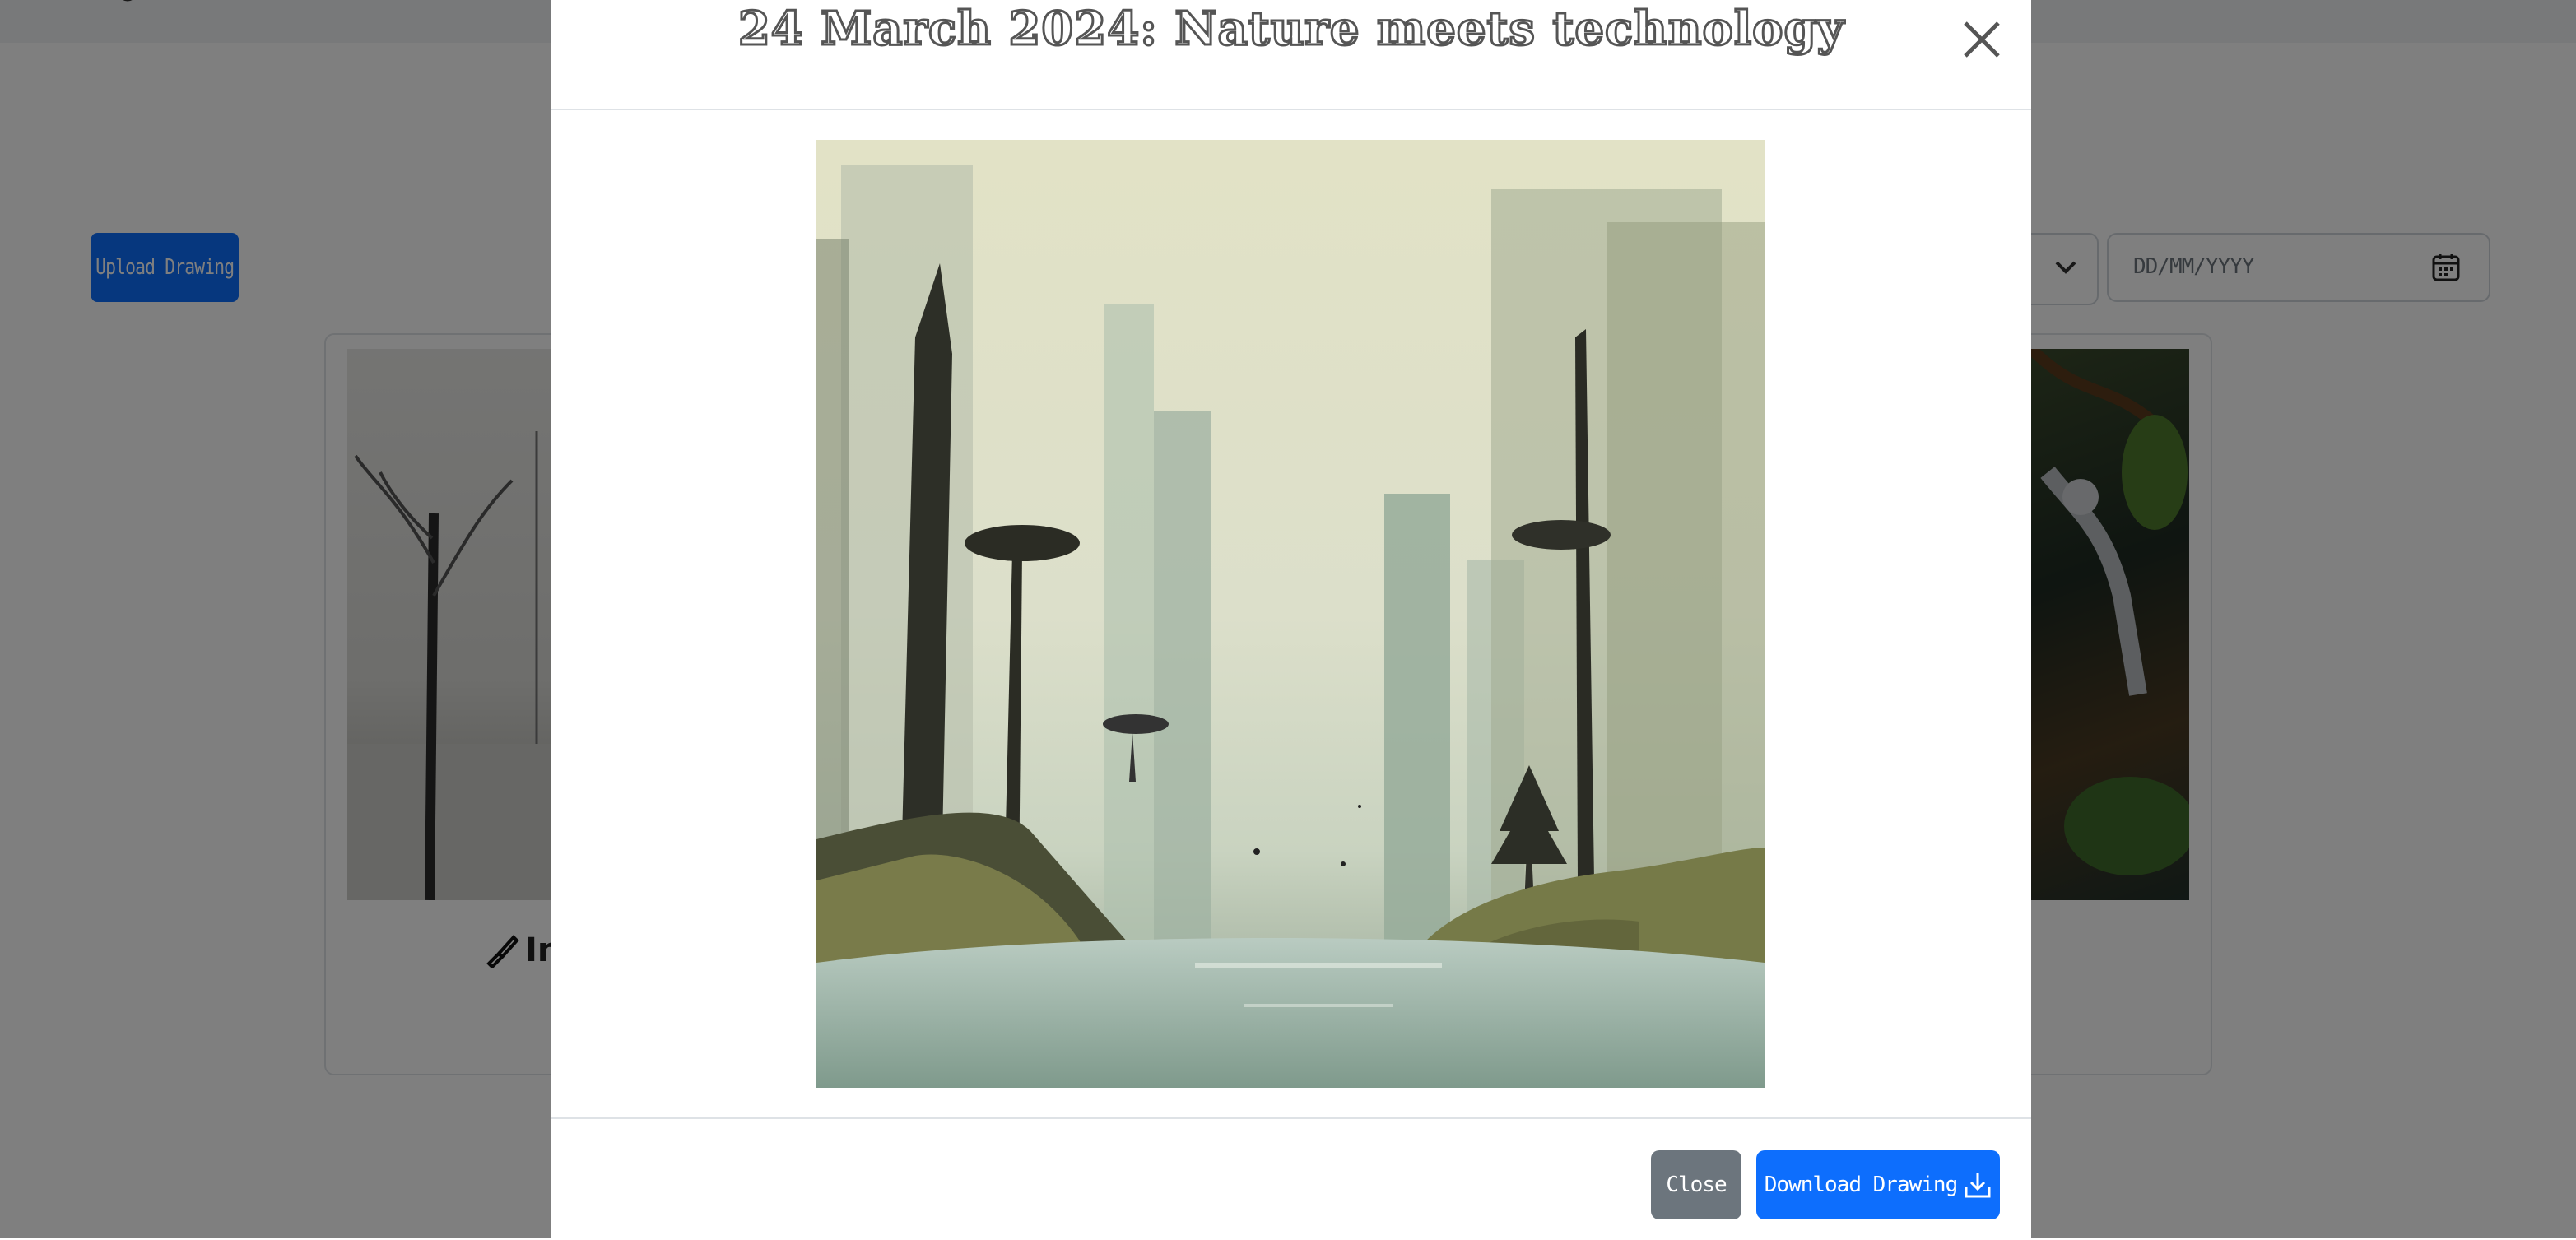 The image size is (2576, 1240). Describe the element at coordinates (1981, 39) in the screenshot. I see `close-x-icon` at that location.